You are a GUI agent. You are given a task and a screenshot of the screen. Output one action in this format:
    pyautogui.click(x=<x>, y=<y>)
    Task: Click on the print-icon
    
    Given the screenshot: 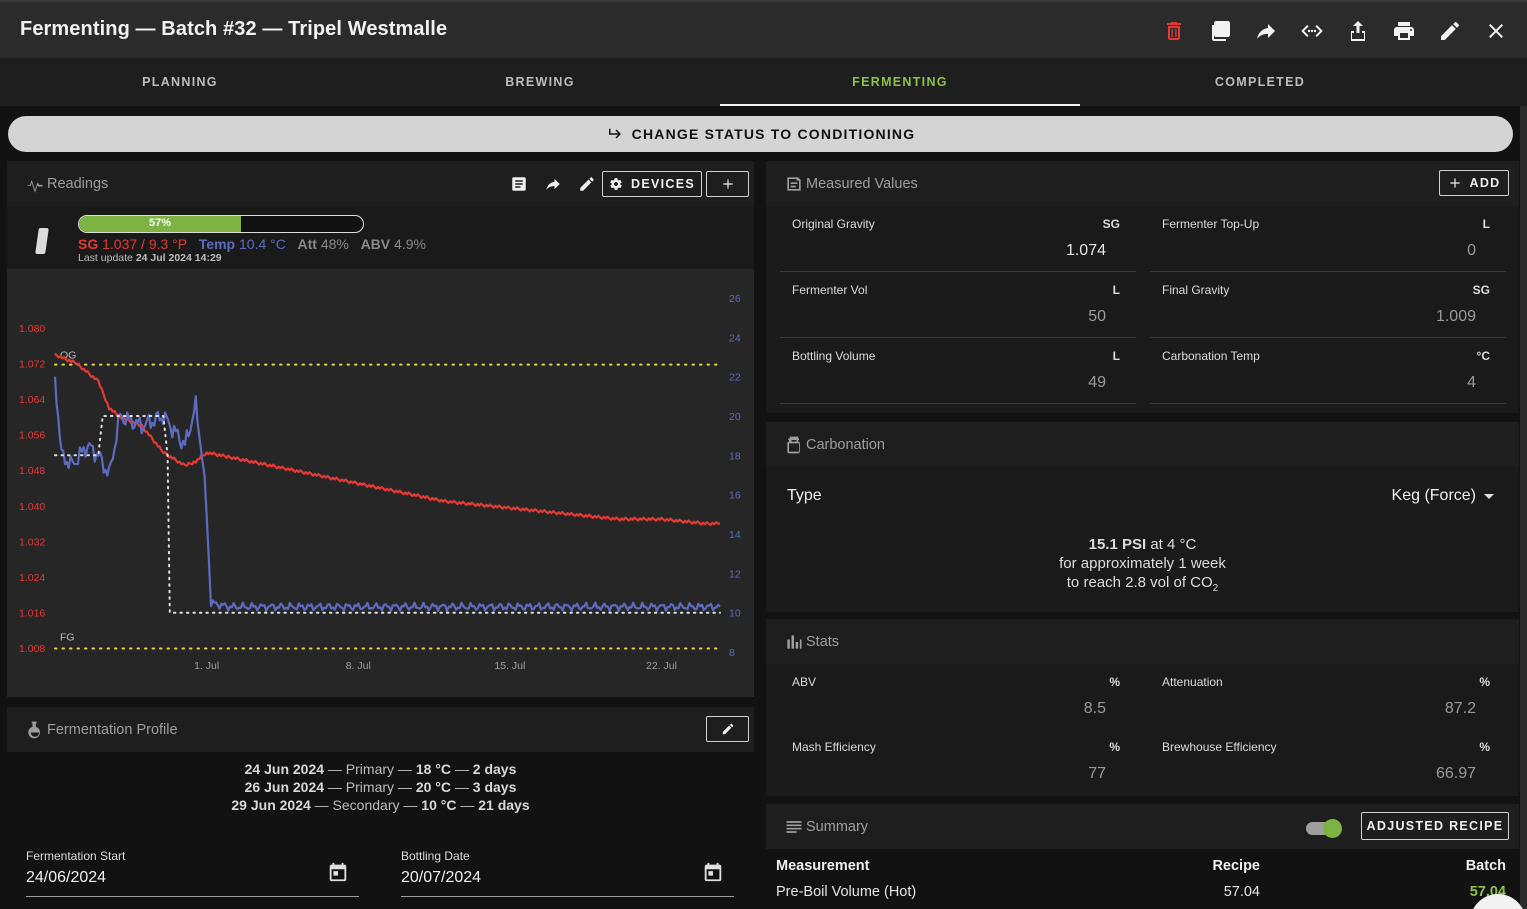 What is the action you would take?
    pyautogui.click(x=1404, y=31)
    